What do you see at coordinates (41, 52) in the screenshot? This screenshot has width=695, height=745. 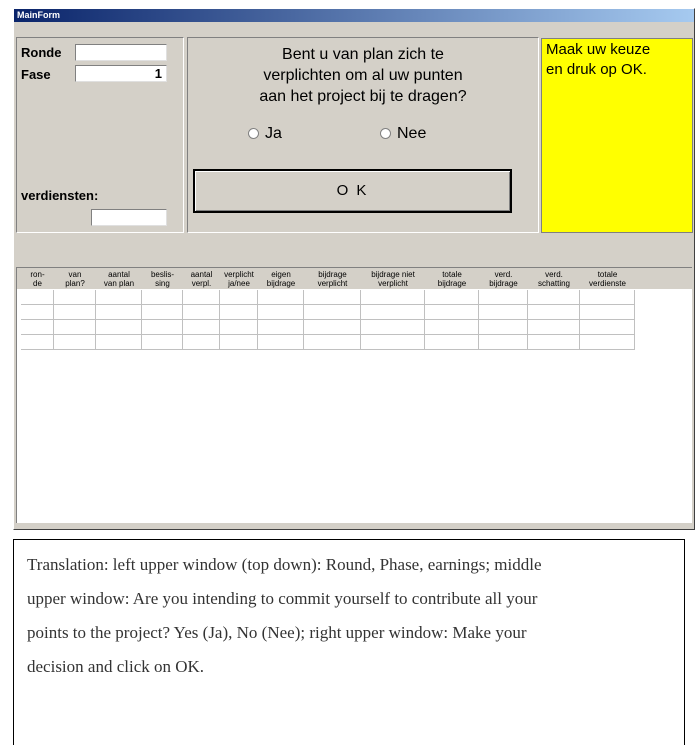 I see `ronde-label: Ronde` at bounding box center [41, 52].